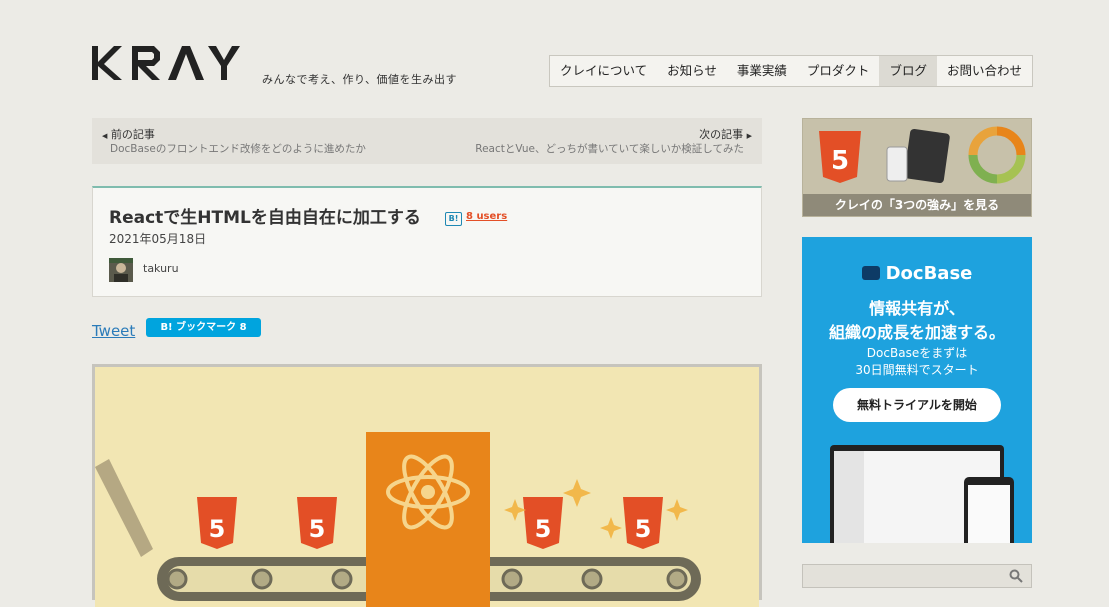 The height and width of the screenshot is (607, 1109). I want to click on nav-products: プロダクト, so click(838, 71).